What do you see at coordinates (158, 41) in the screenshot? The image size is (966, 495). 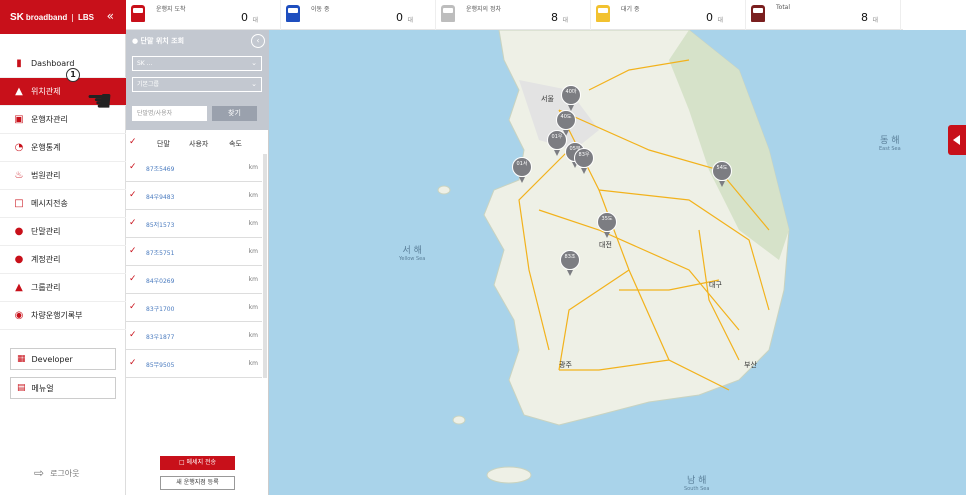 I see `panel-title: ● 단말 위치 조회` at bounding box center [158, 41].